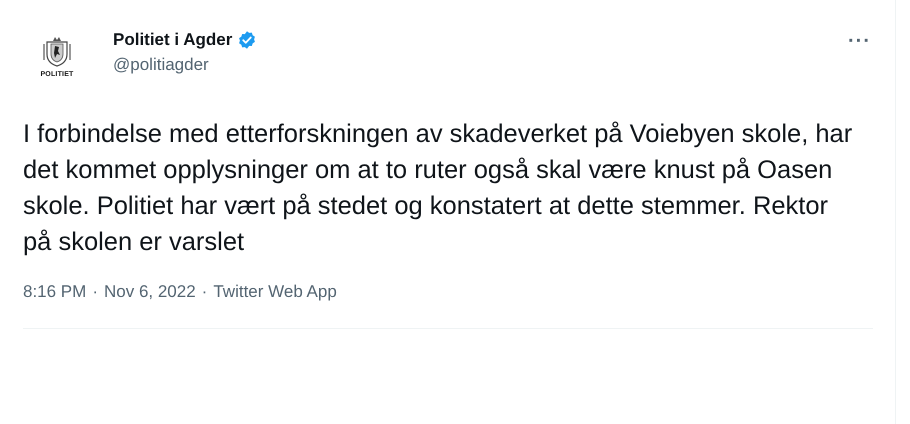 The height and width of the screenshot is (424, 910). What do you see at coordinates (185, 65) in the screenshot?
I see `author-handle: @politiagder` at bounding box center [185, 65].